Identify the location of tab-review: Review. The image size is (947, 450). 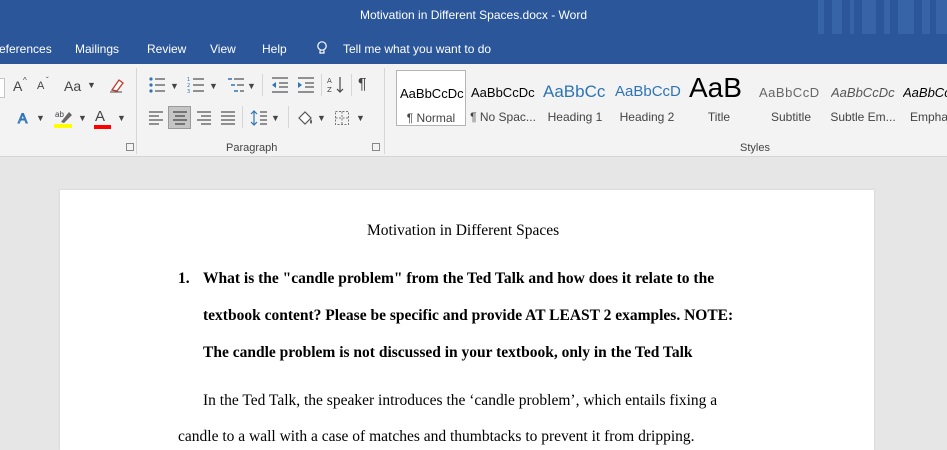
(166, 49).